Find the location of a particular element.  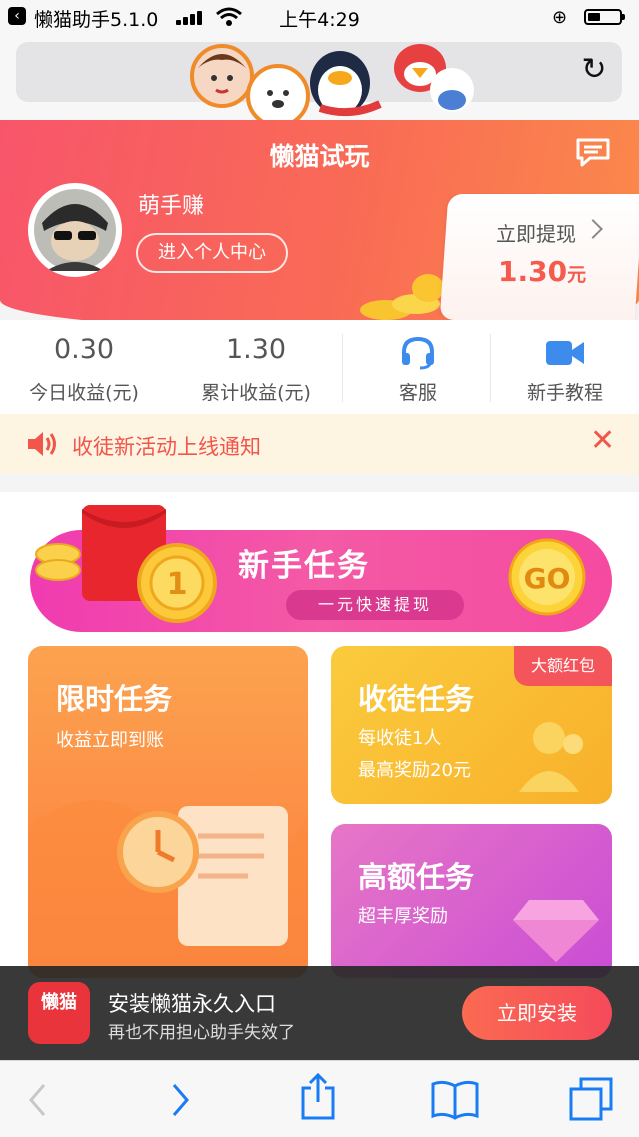

banner-title: 新手任务 is located at coordinates (304, 566).